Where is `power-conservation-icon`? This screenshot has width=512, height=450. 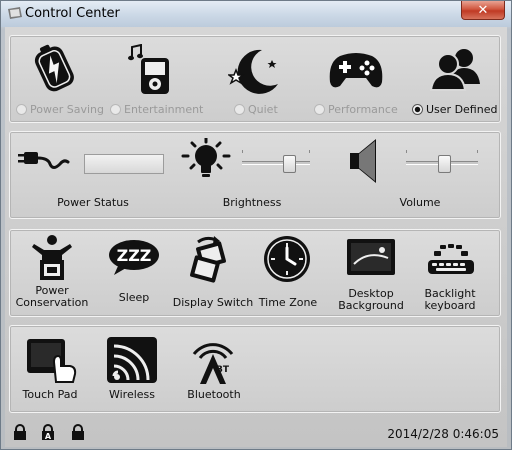 power-conservation-icon is located at coordinates (52, 258).